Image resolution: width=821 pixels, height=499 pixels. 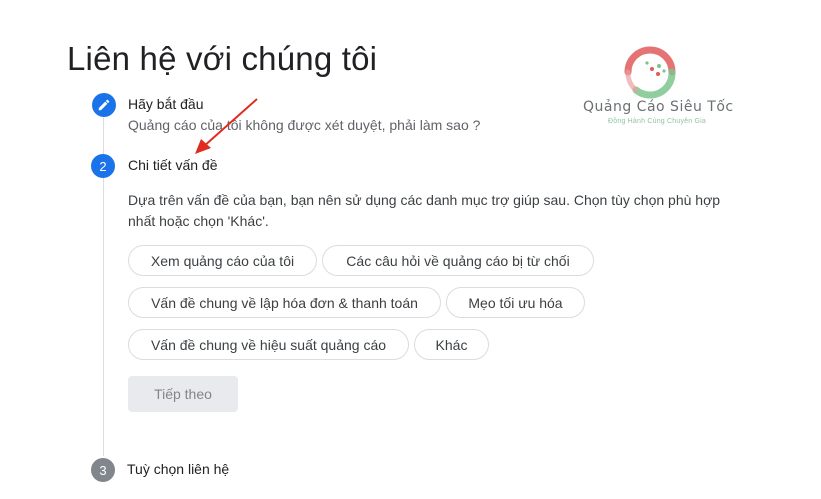 What do you see at coordinates (650, 72) in the screenshot?
I see `brand-logo-icon` at bounding box center [650, 72].